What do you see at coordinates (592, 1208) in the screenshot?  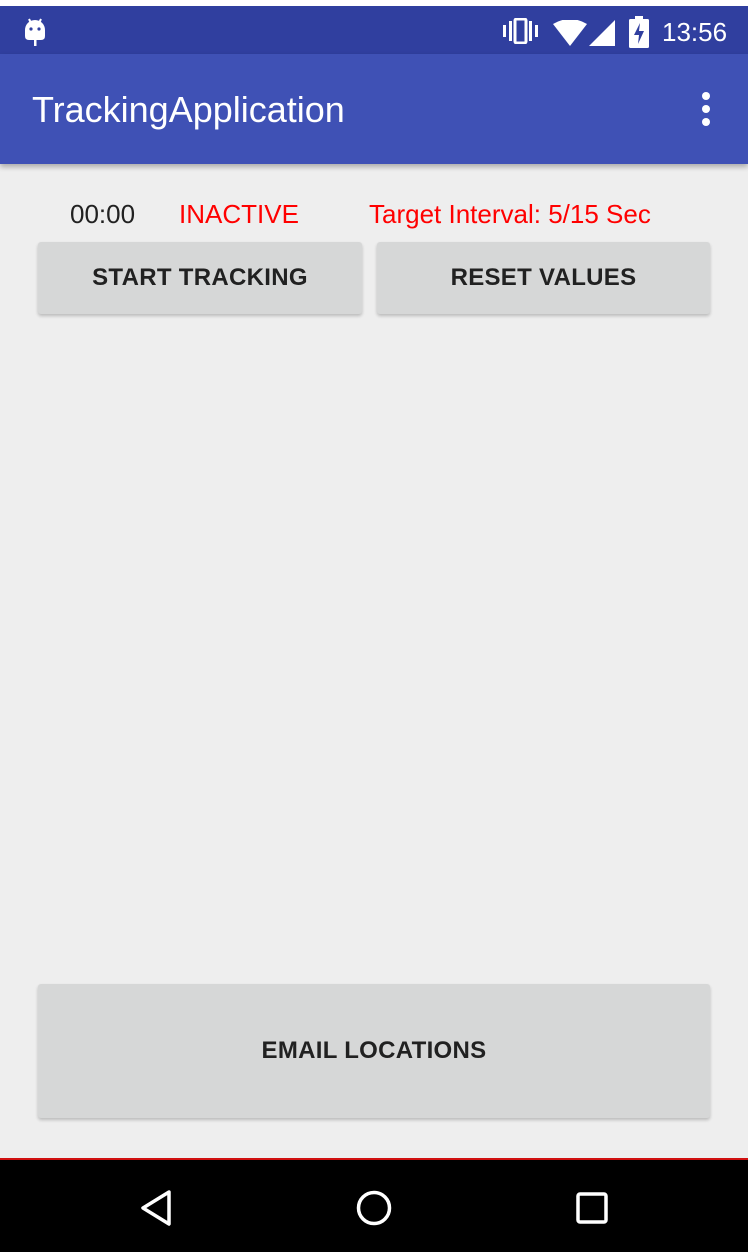 I see `recents-icon` at bounding box center [592, 1208].